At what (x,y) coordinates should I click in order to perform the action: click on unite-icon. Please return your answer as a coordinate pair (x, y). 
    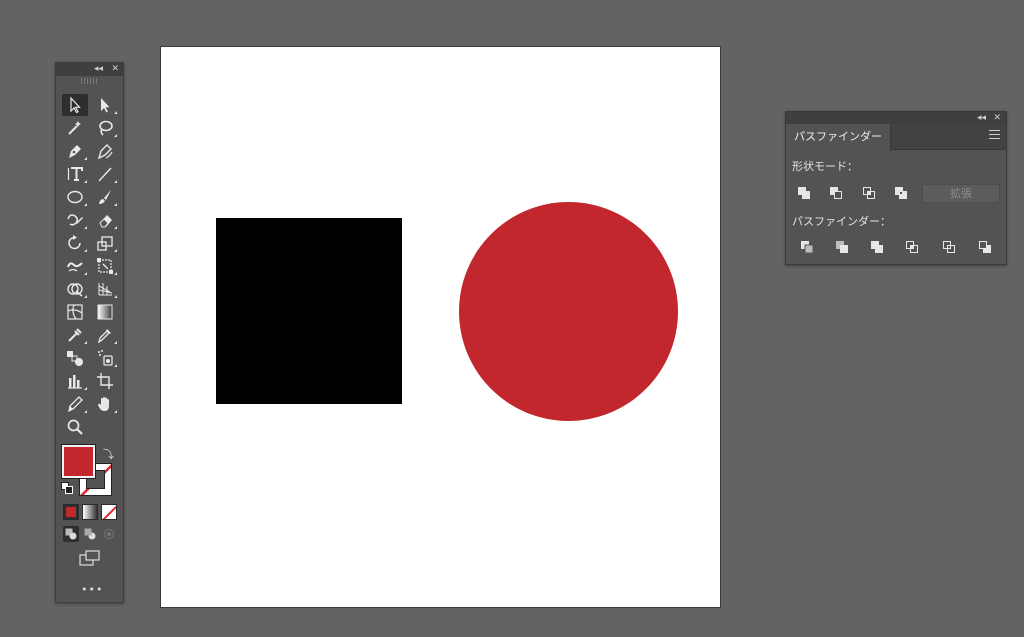
    Looking at the image, I should click on (804, 193).